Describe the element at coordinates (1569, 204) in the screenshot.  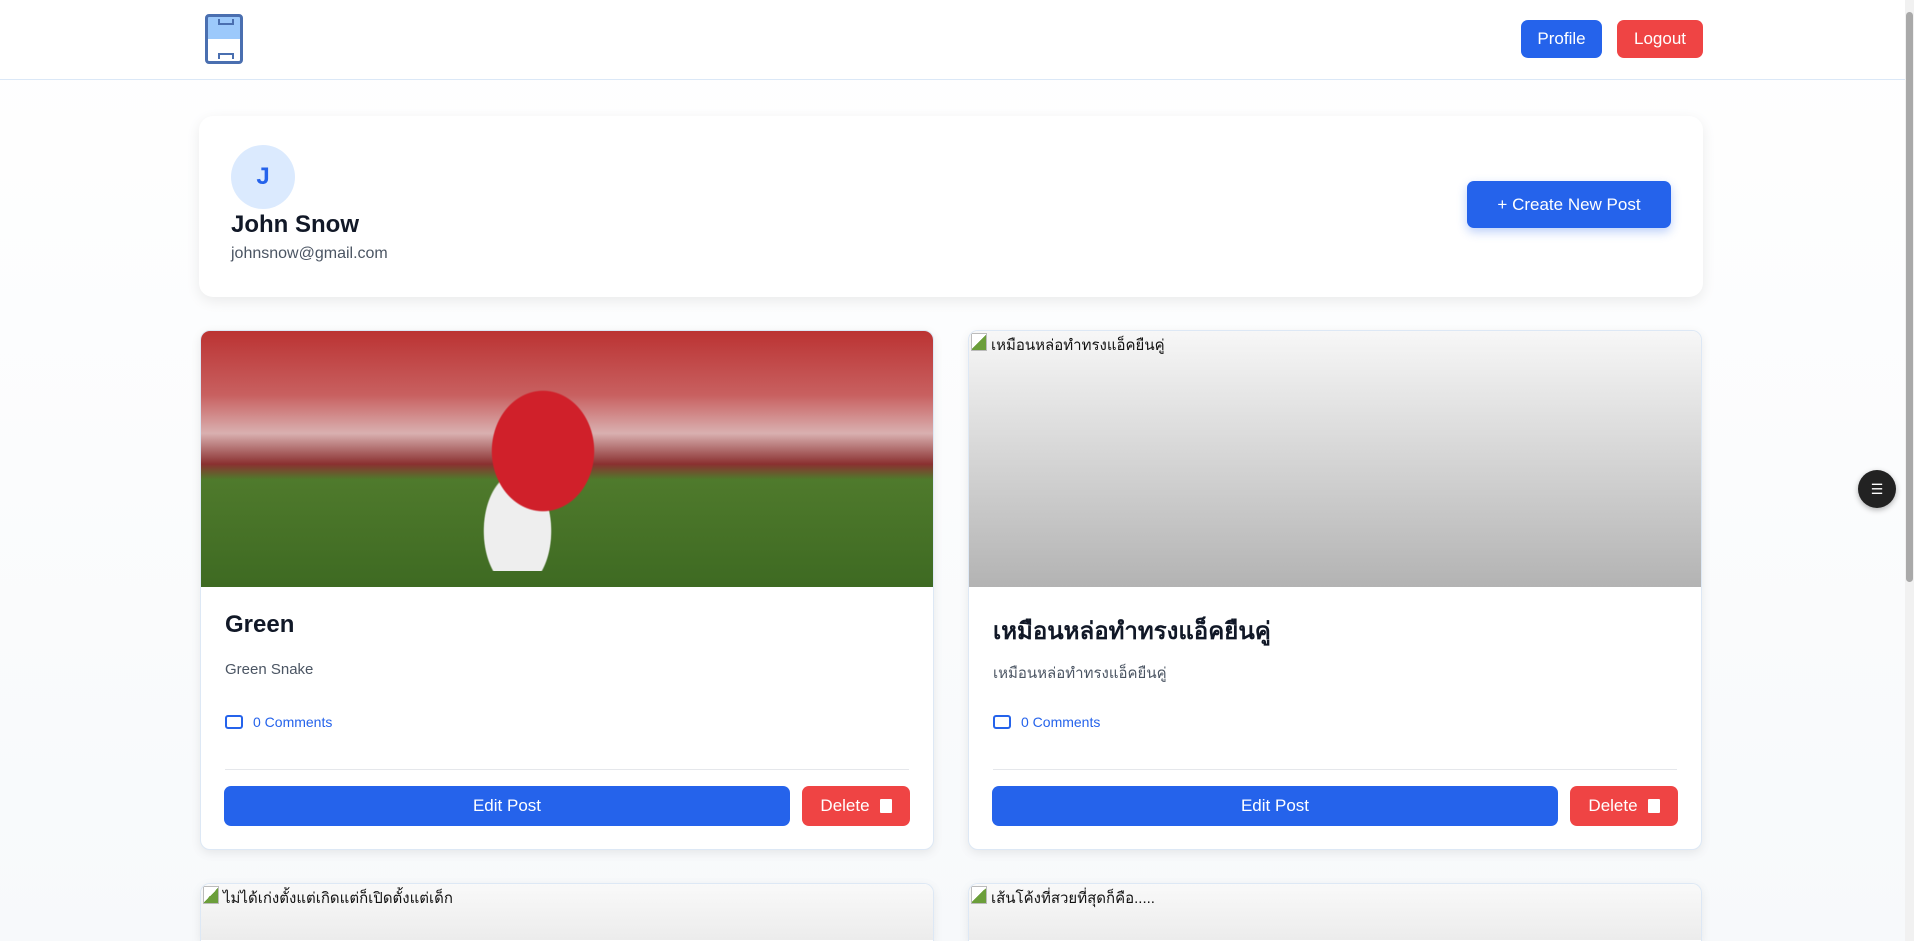
I see `create-post-button: + Create New Post` at that location.